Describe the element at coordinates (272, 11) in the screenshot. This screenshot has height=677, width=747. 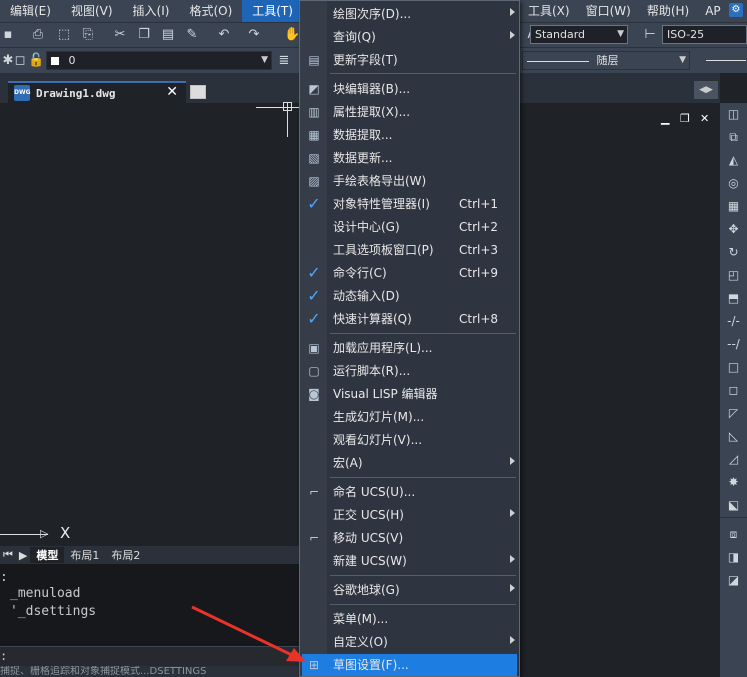
I see `menu-tools: 工具(T)` at that location.